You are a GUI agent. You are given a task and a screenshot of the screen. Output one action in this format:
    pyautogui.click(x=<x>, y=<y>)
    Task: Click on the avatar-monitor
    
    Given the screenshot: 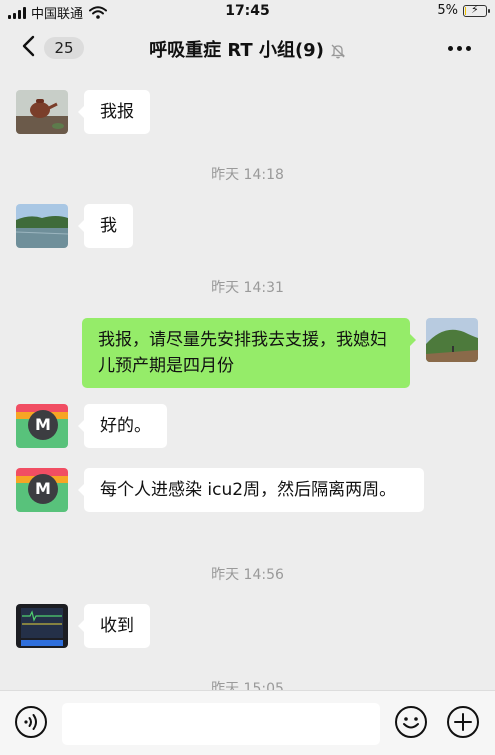 What is the action you would take?
    pyautogui.click(x=42, y=626)
    